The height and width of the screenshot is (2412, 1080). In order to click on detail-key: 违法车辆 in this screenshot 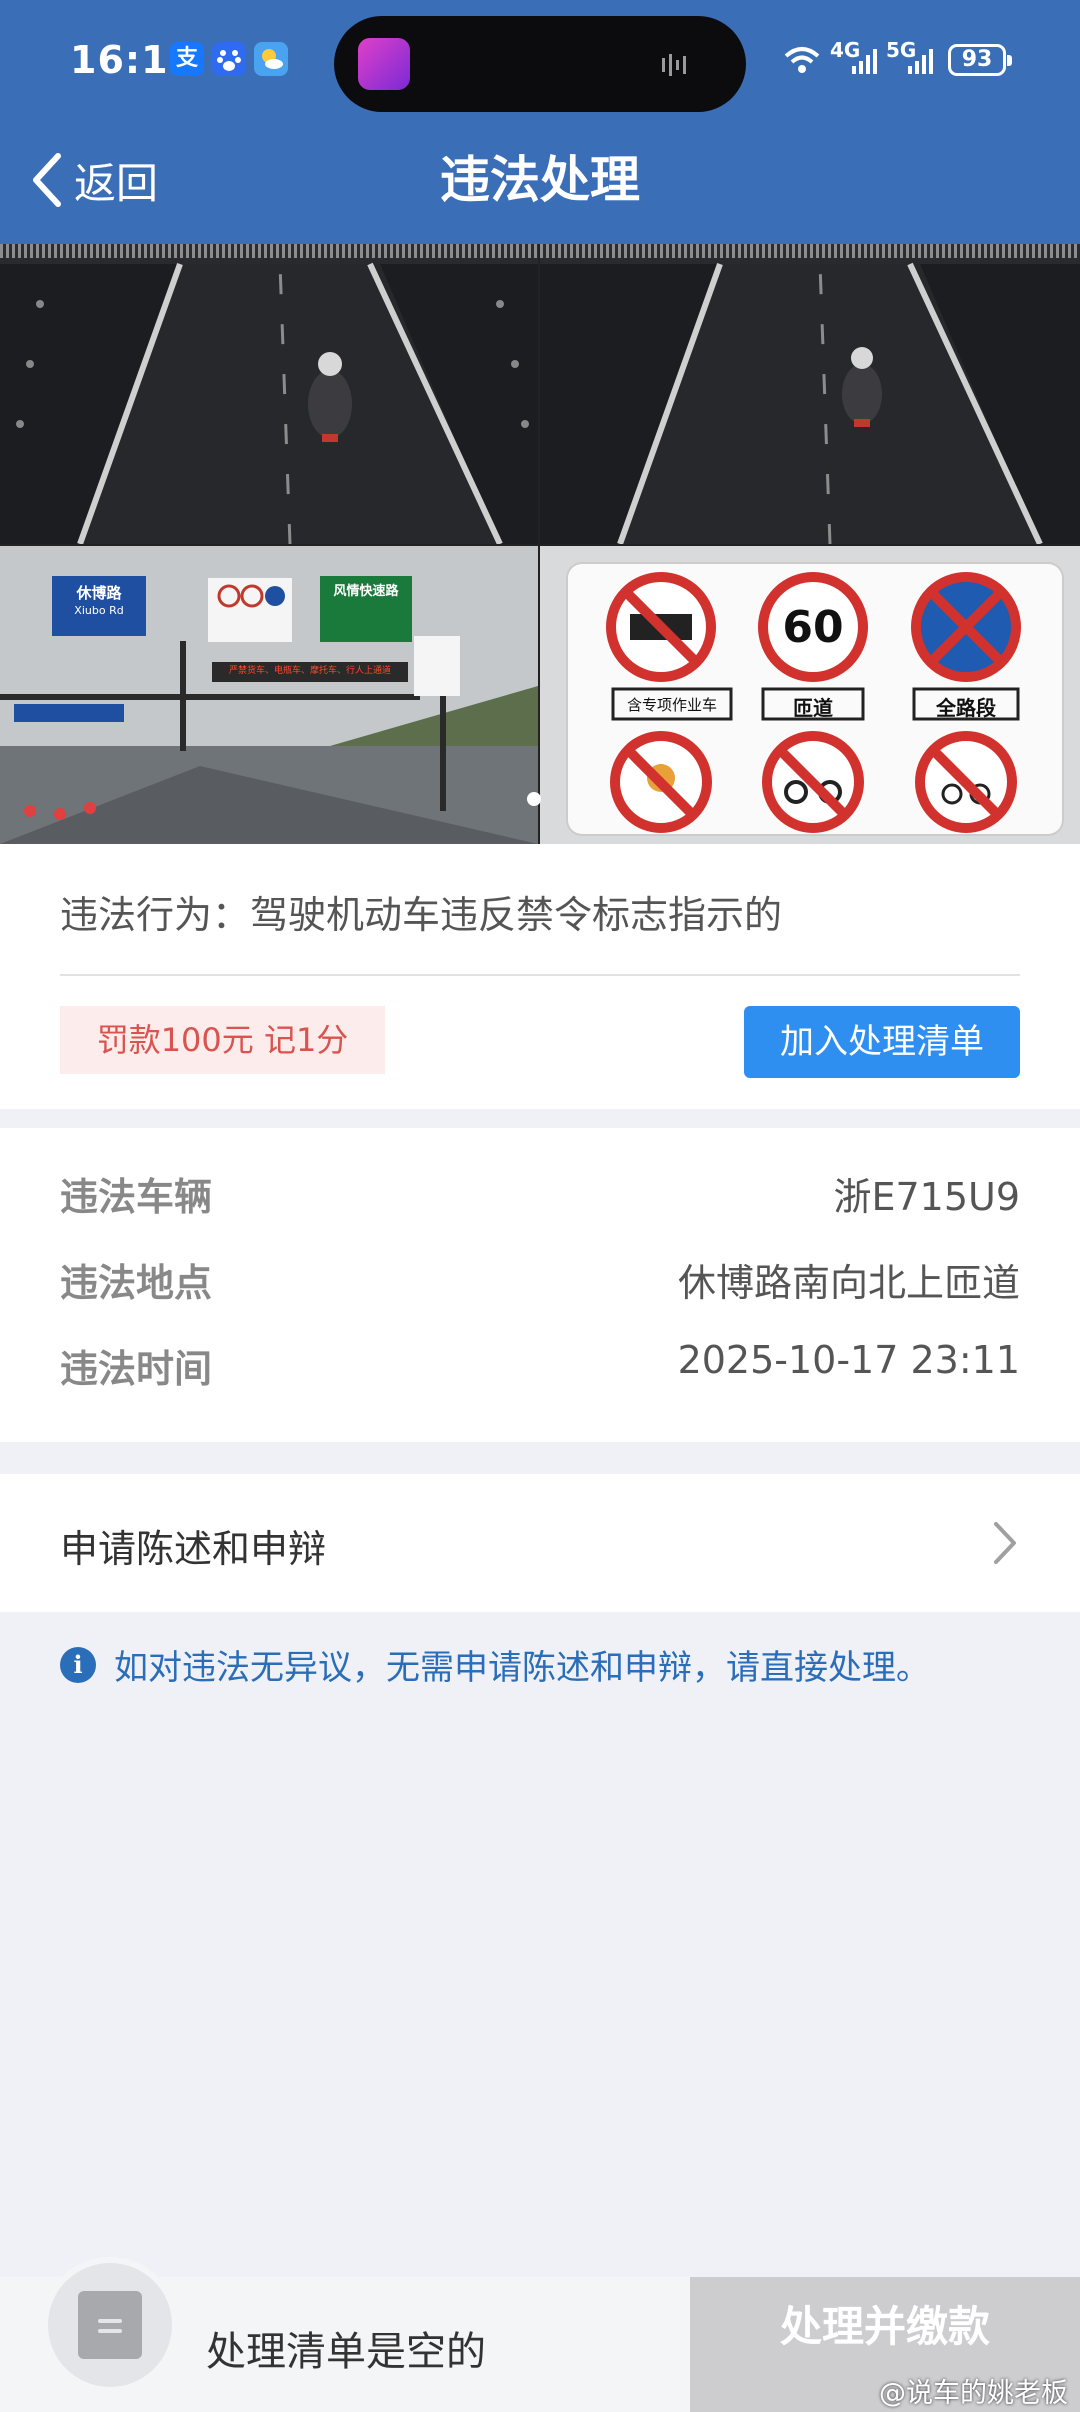, I will do `click(136, 1197)`.